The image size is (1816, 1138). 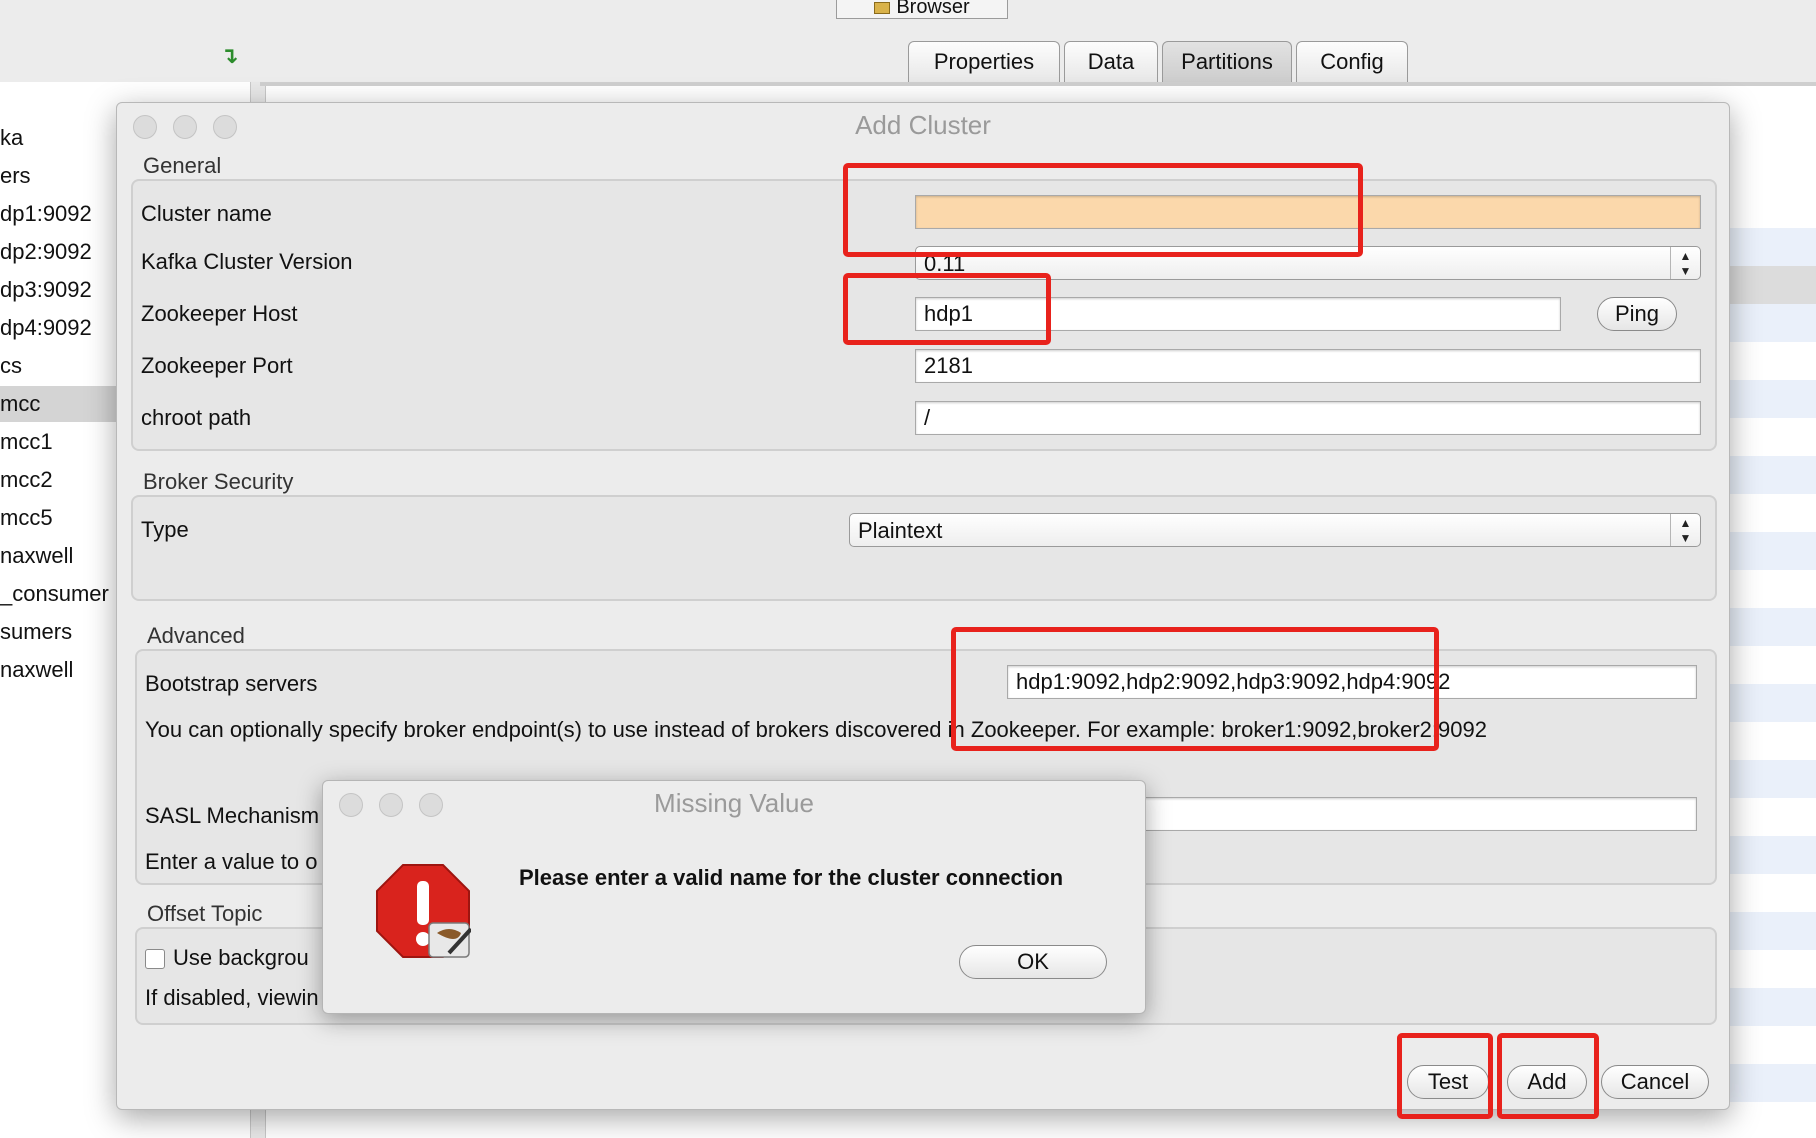 I want to click on offset-topic-section-label: Offset Topic, so click(x=205, y=913).